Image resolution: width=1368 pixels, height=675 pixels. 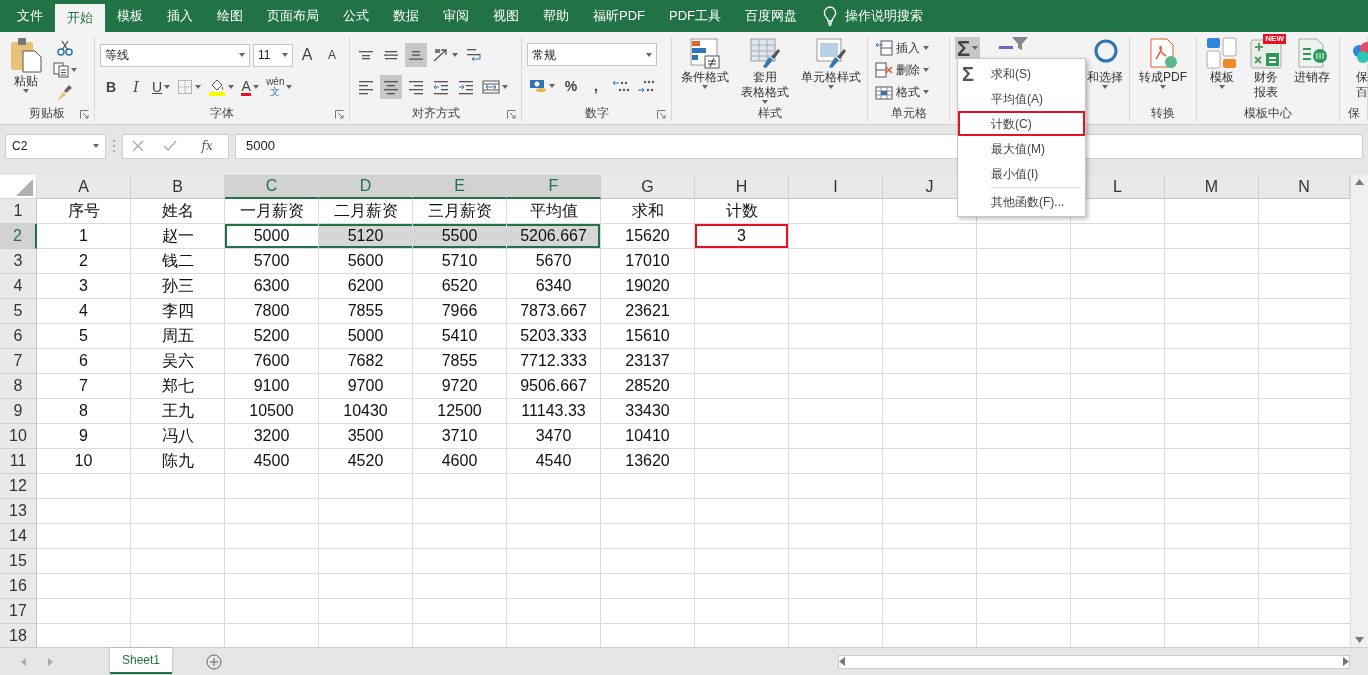 What do you see at coordinates (647, 361) in the screenshot?
I see `table-cell-text: 23137` at bounding box center [647, 361].